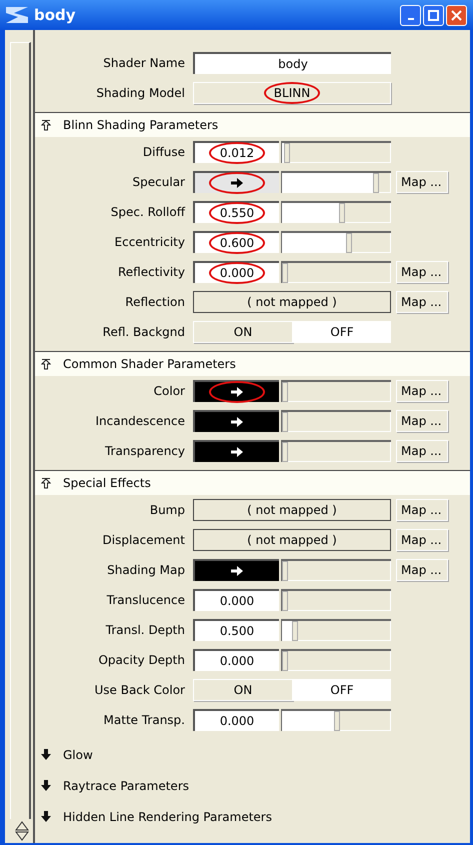 This screenshot has width=473, height=845. I want to click on scroll-down-icon, so click(21, 836).